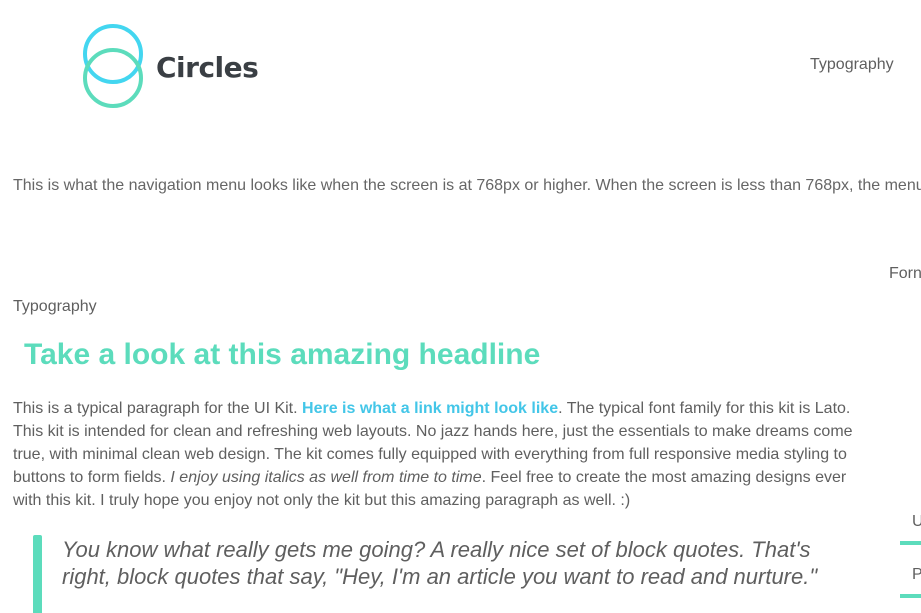 Image resolution: width=921 pixels, height=613 pixels. What do you see at coordinates (55, 306) in the screenshot?
I see `section-label: Typography` at bounding box center [55, 306].